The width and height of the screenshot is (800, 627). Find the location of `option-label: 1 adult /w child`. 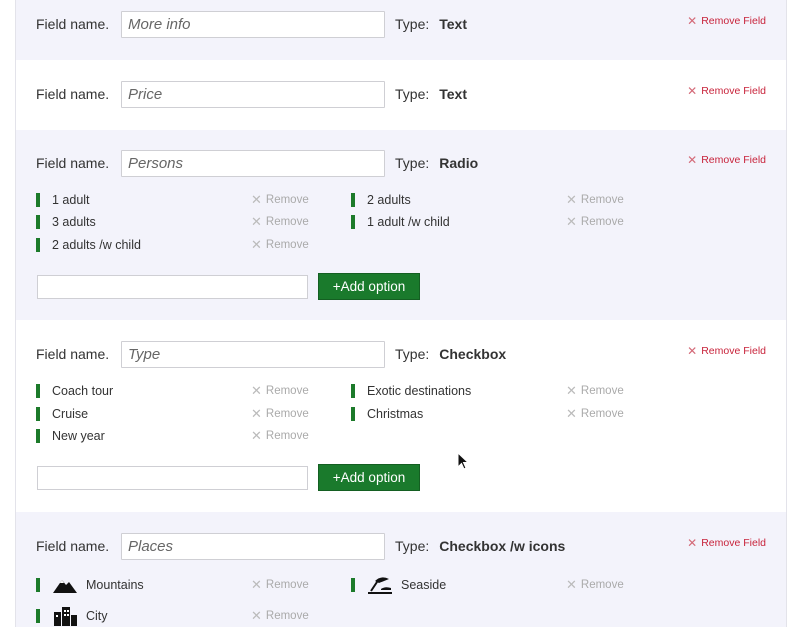

option-label: 1 adult /w child is located at coordinates (408, 222).